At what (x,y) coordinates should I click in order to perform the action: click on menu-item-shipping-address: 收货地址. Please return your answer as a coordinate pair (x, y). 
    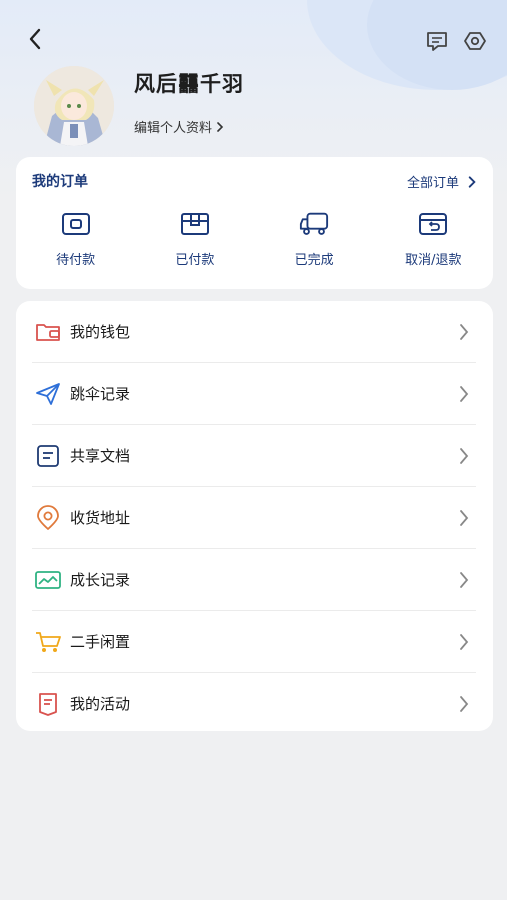
    Looking at the image, I should click on (254, 517).